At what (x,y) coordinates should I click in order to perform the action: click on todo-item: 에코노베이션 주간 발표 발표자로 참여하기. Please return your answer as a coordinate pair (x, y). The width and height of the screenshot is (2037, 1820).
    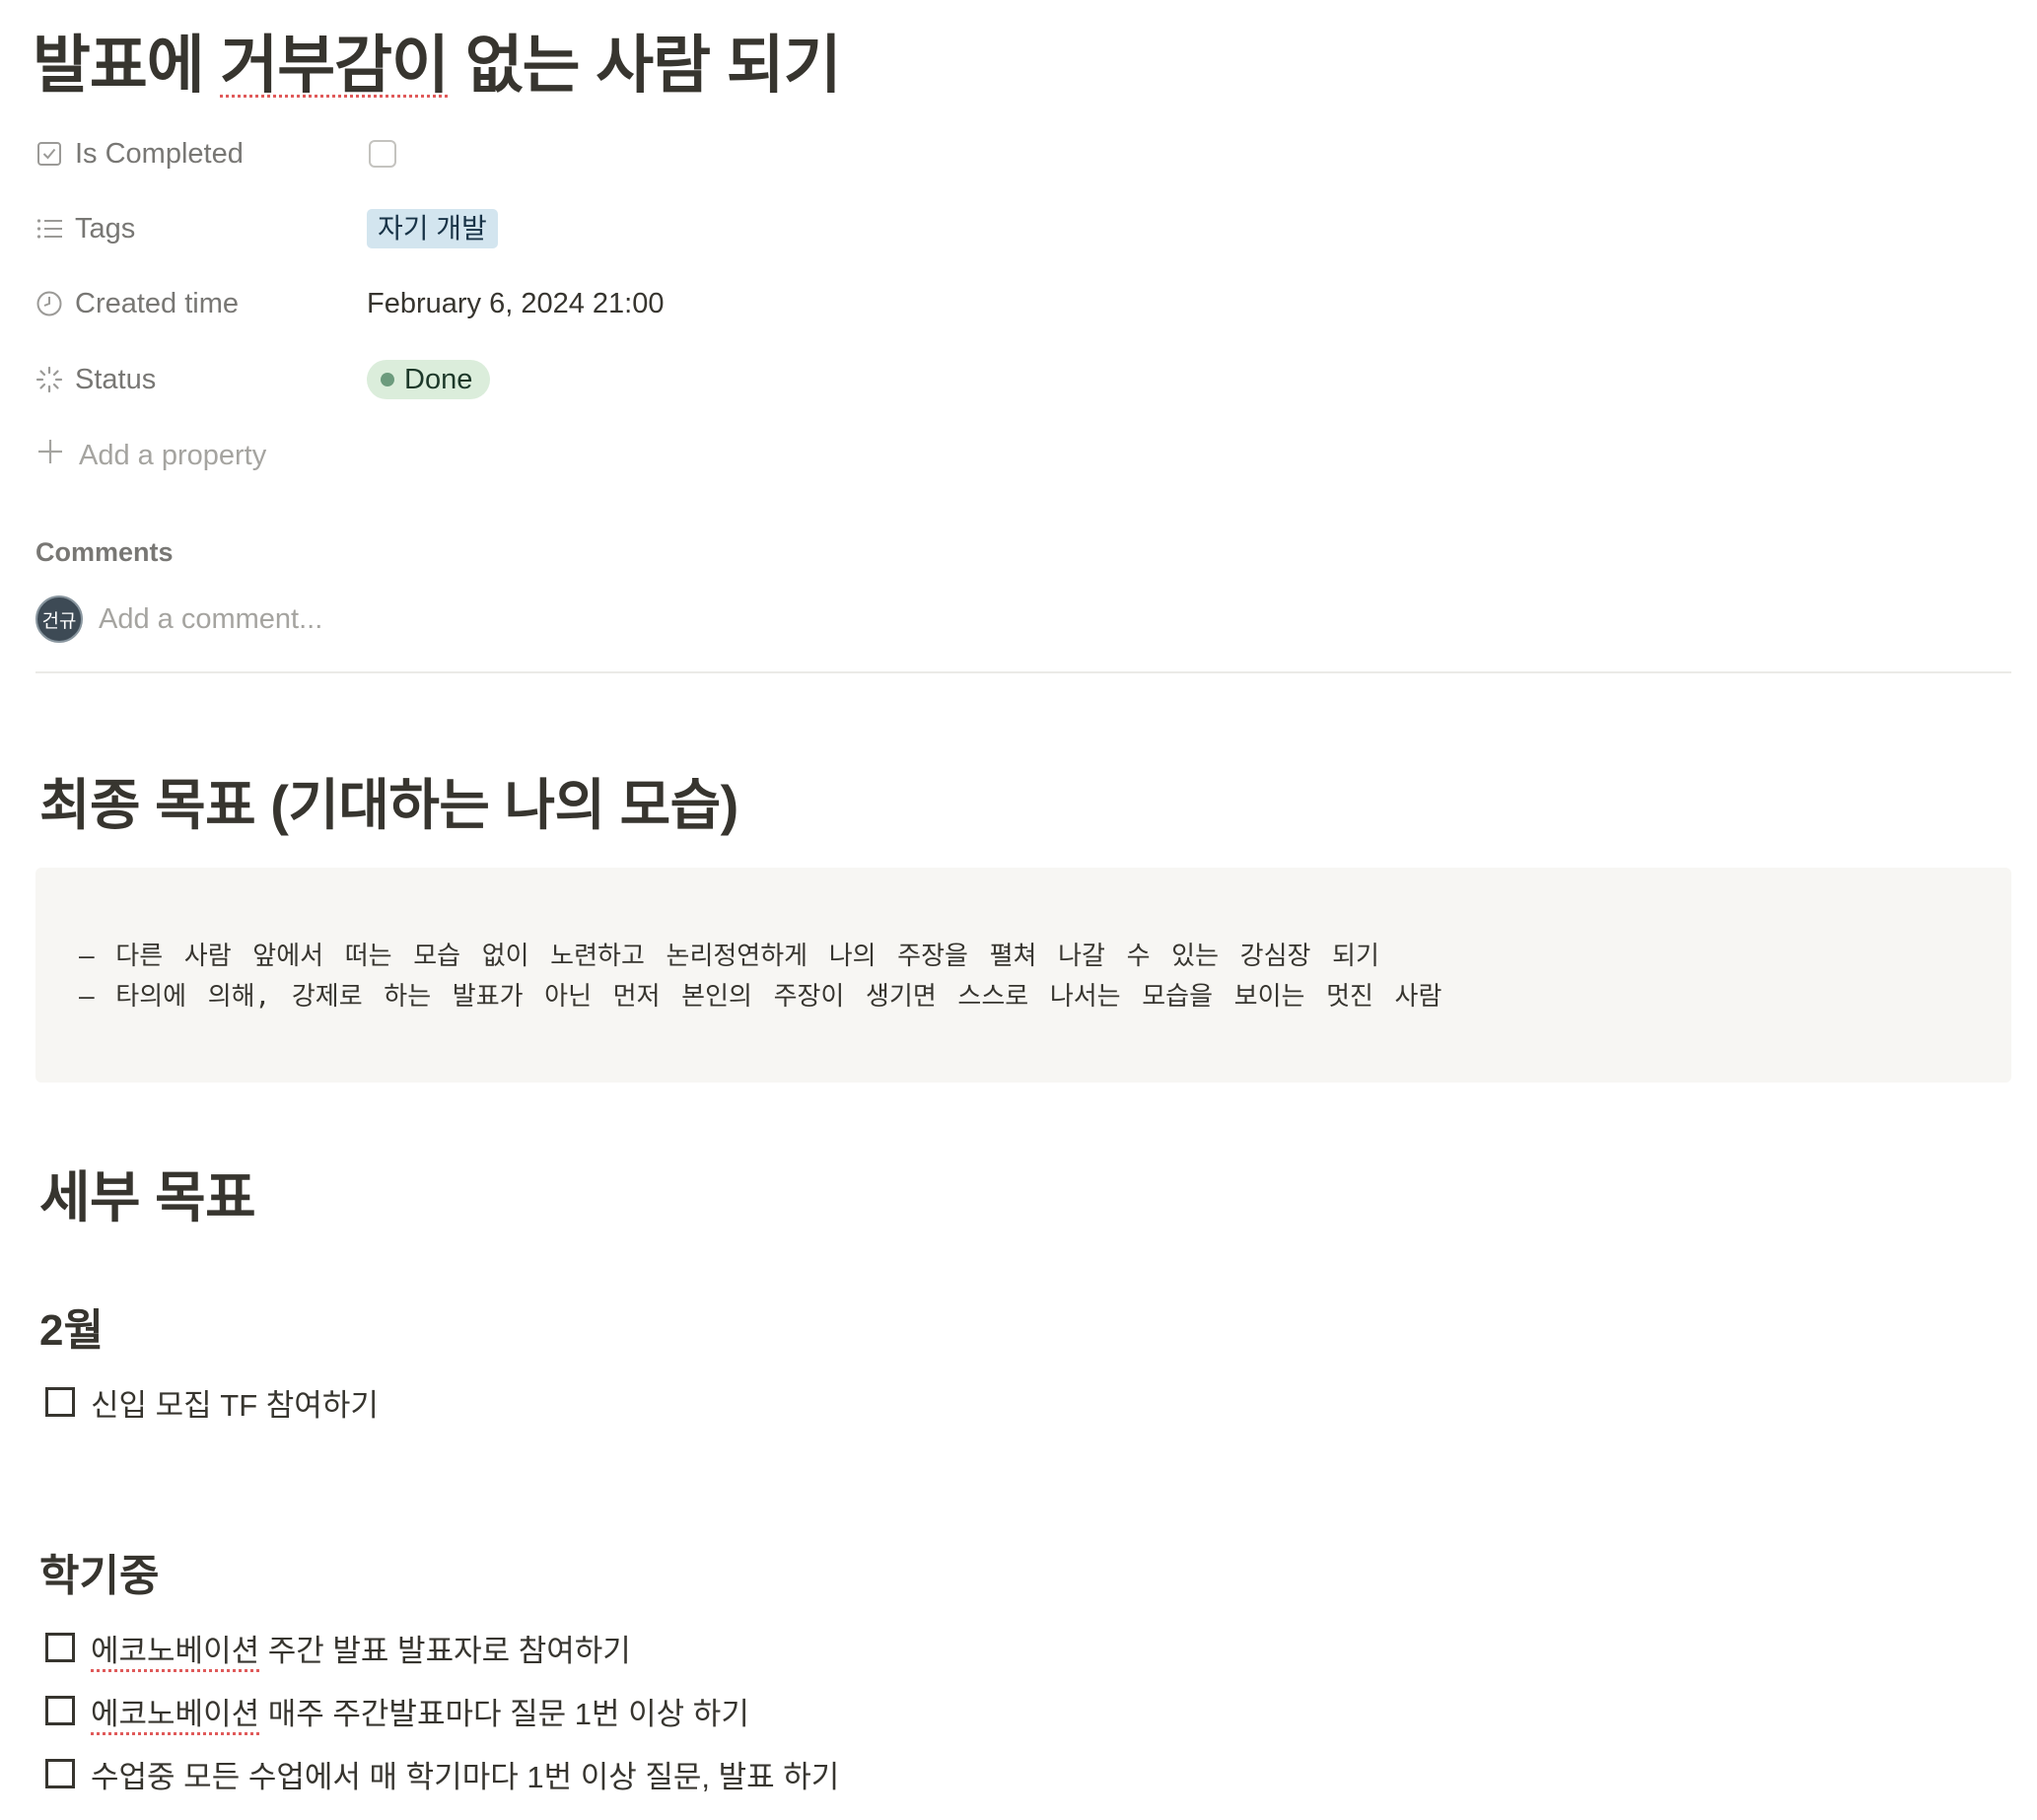
    Looking at the image, I should click on (338, 1647).